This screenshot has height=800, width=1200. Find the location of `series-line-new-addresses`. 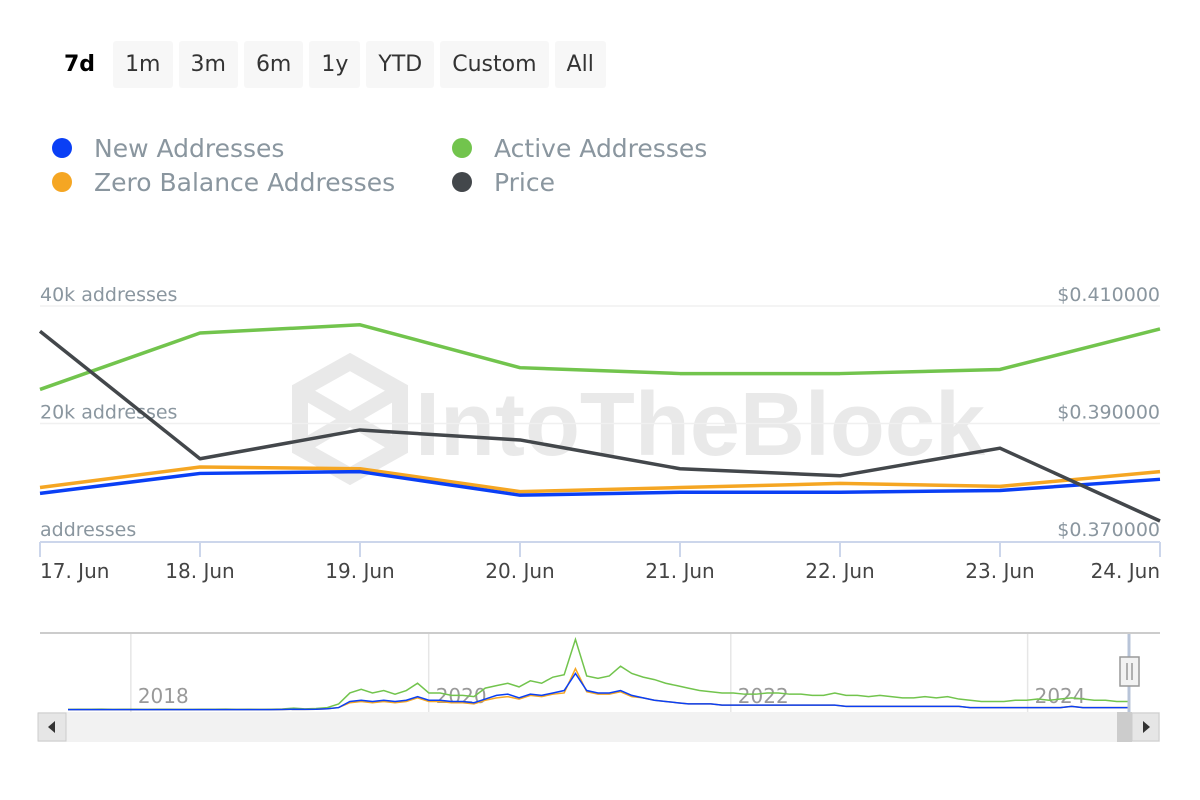

series-line-new-addresses is located at coordinates (600, 483).